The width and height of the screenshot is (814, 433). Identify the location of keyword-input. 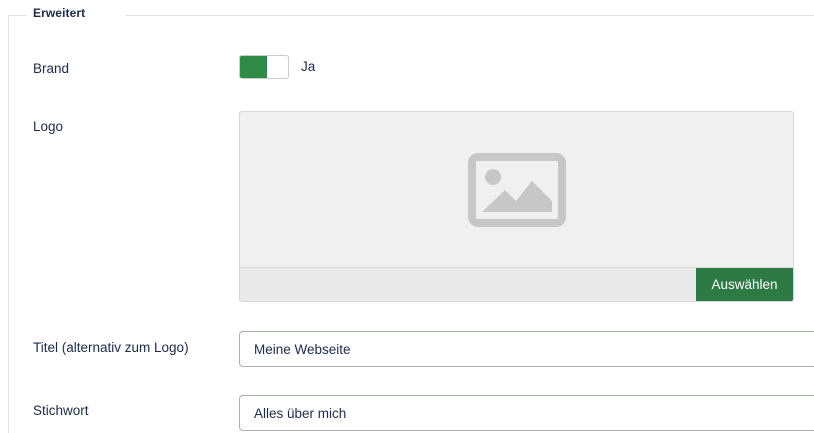
(526, 413).